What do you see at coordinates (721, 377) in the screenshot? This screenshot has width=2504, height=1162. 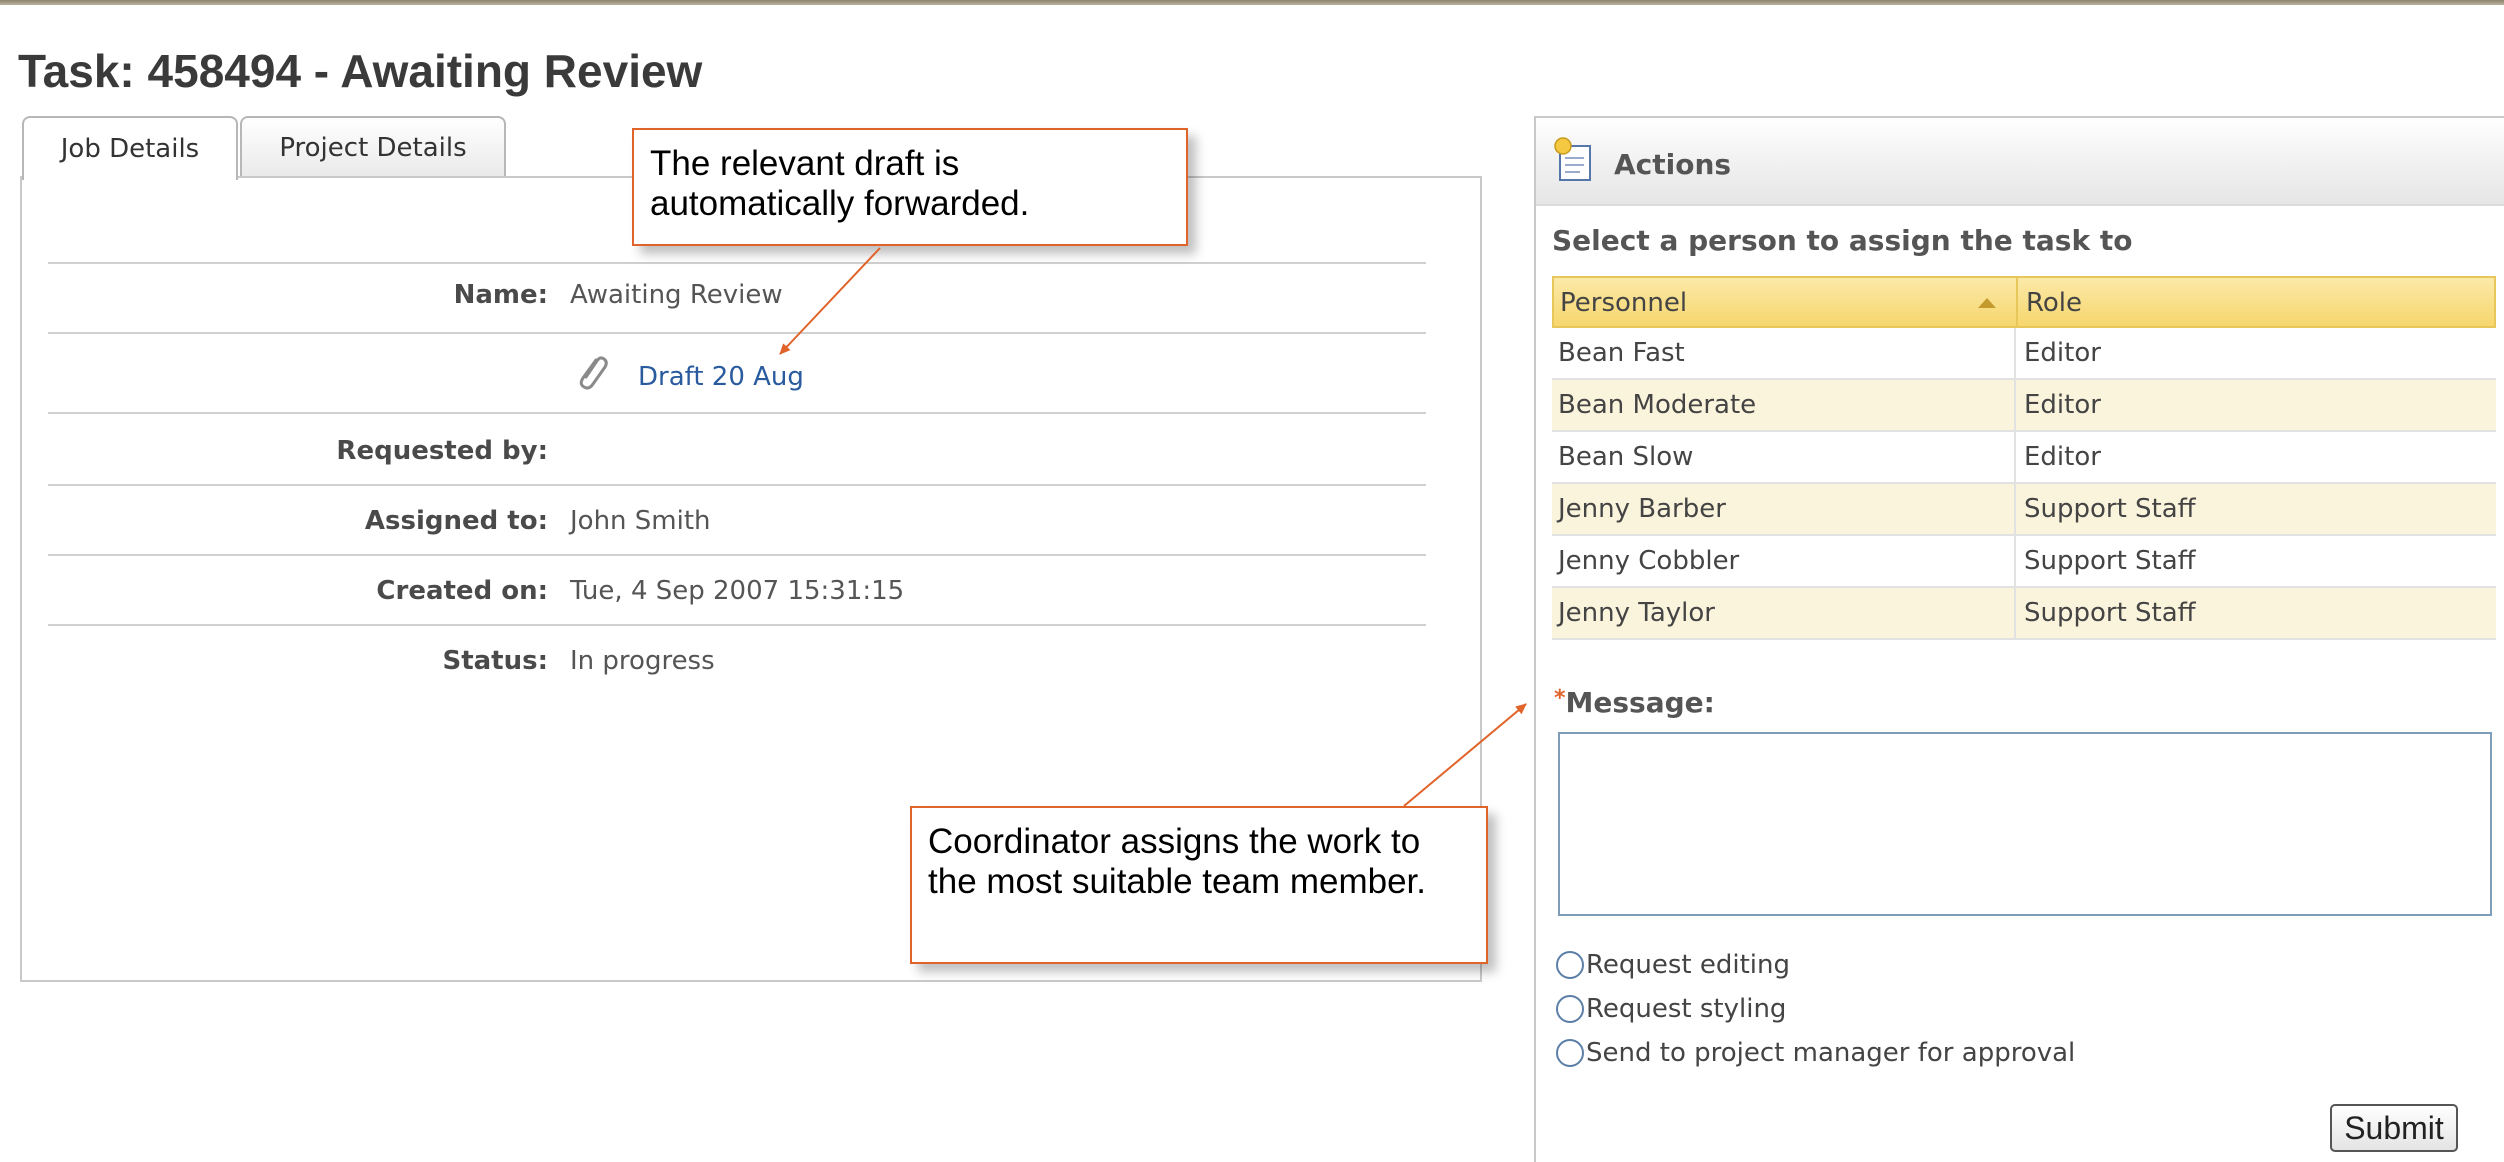 I see `draft-attachment-link: Draft 20 Aug` at bounding box center [721, 377].